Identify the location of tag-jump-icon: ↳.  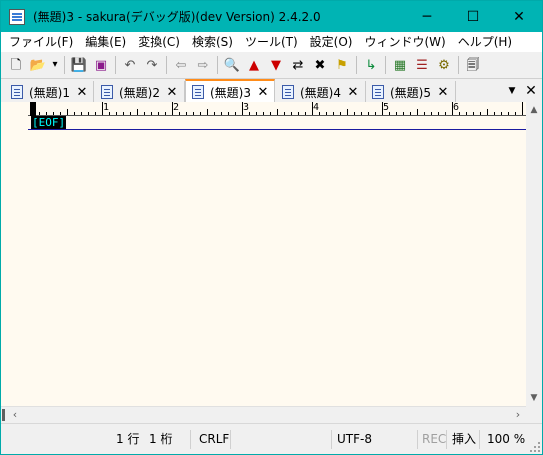
(371, 65).